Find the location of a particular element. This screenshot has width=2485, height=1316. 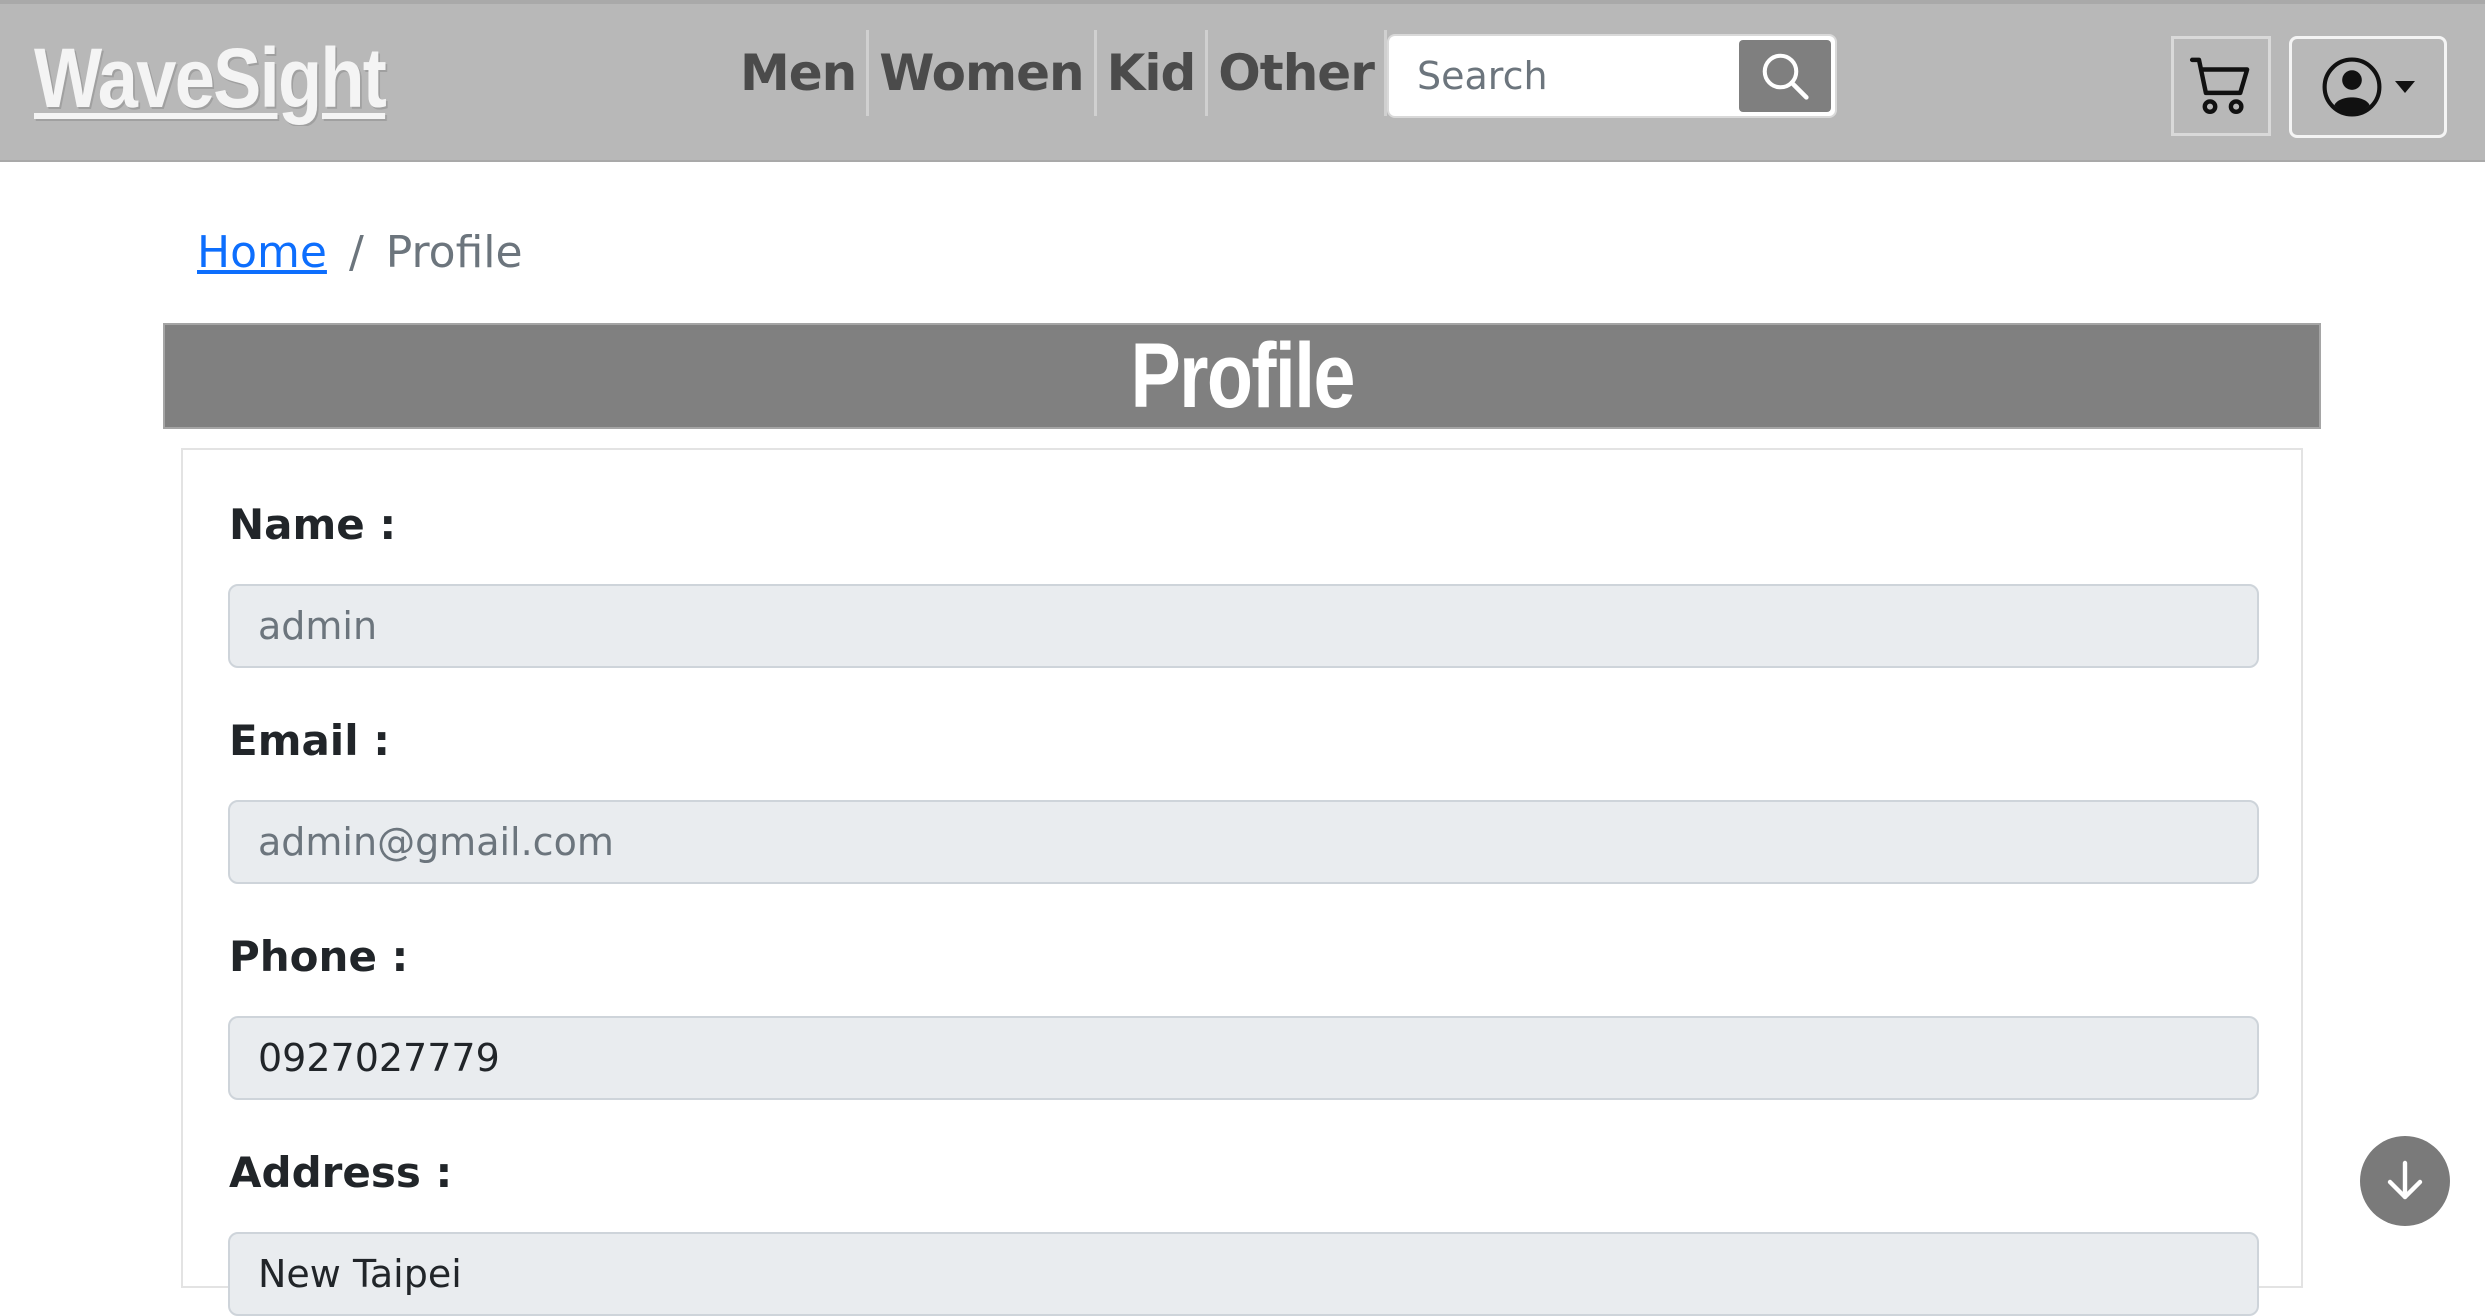

search-icon is located at coordinates (1785, 76).